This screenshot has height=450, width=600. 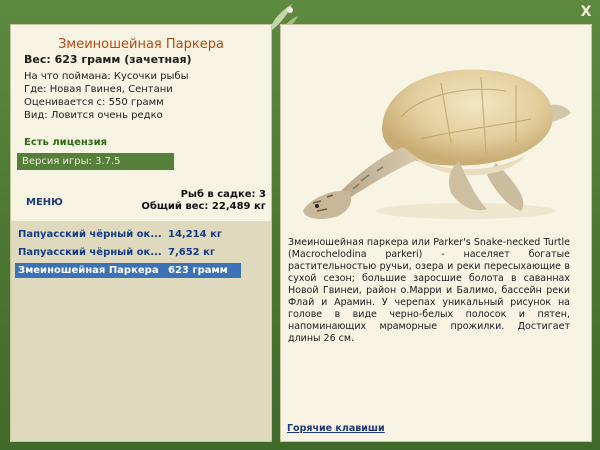 What do you see at coordinates (141, 44) in the screenshot?
I see `fish-title: Змеиношейная Паркера` at bounding box center [141, 44].